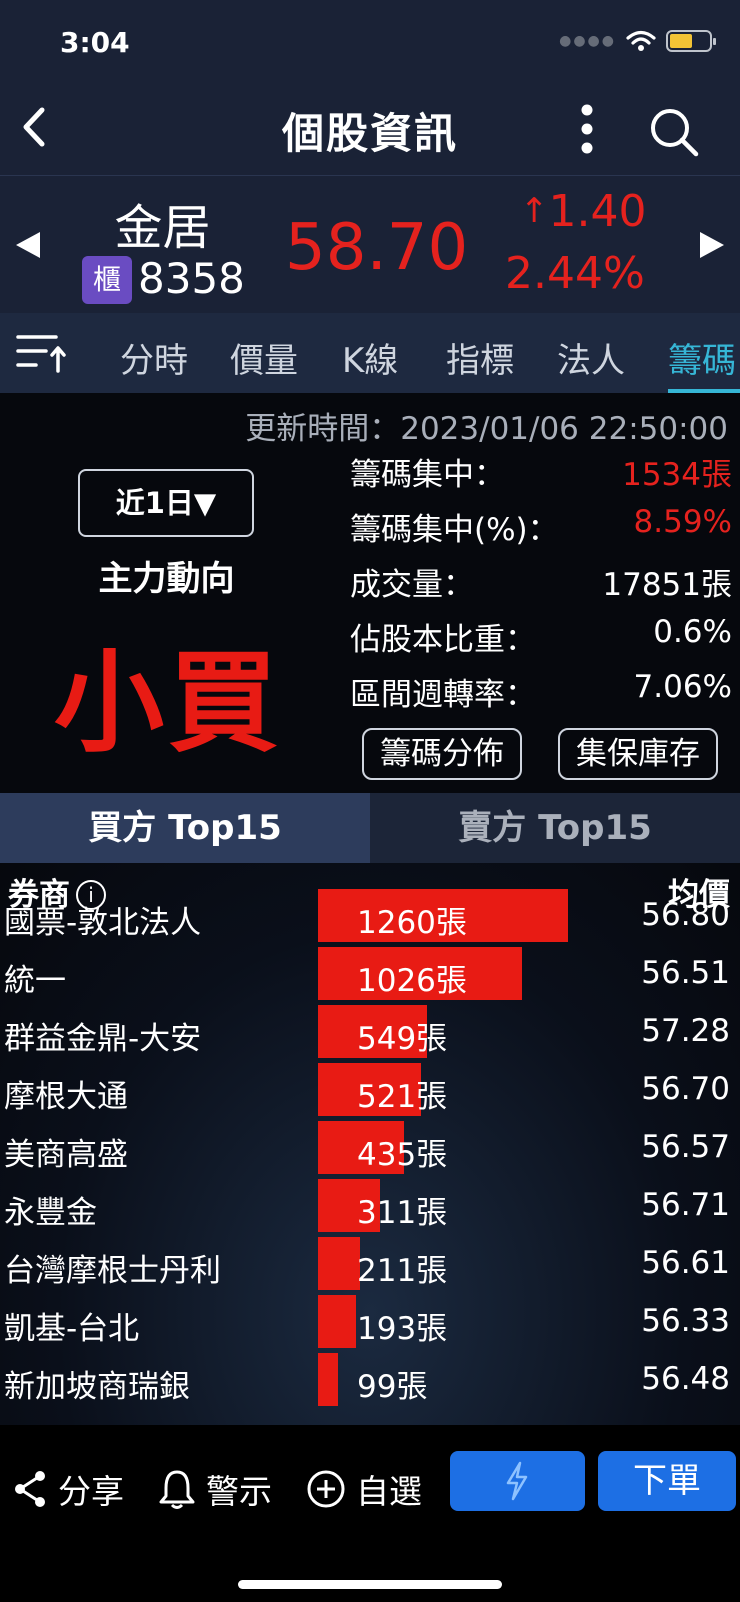 This screenshot has width=740, height=1602. Describe the element at coordinates (66, 1155) in the screenshot. I see `broker-name: 美商高盛` at that location.